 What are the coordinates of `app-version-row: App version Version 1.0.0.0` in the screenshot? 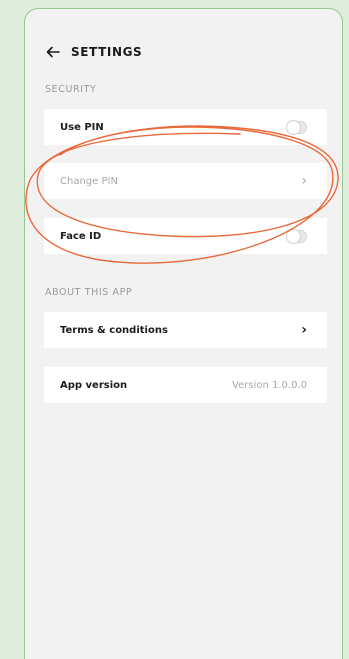 It's located at (185, 385).